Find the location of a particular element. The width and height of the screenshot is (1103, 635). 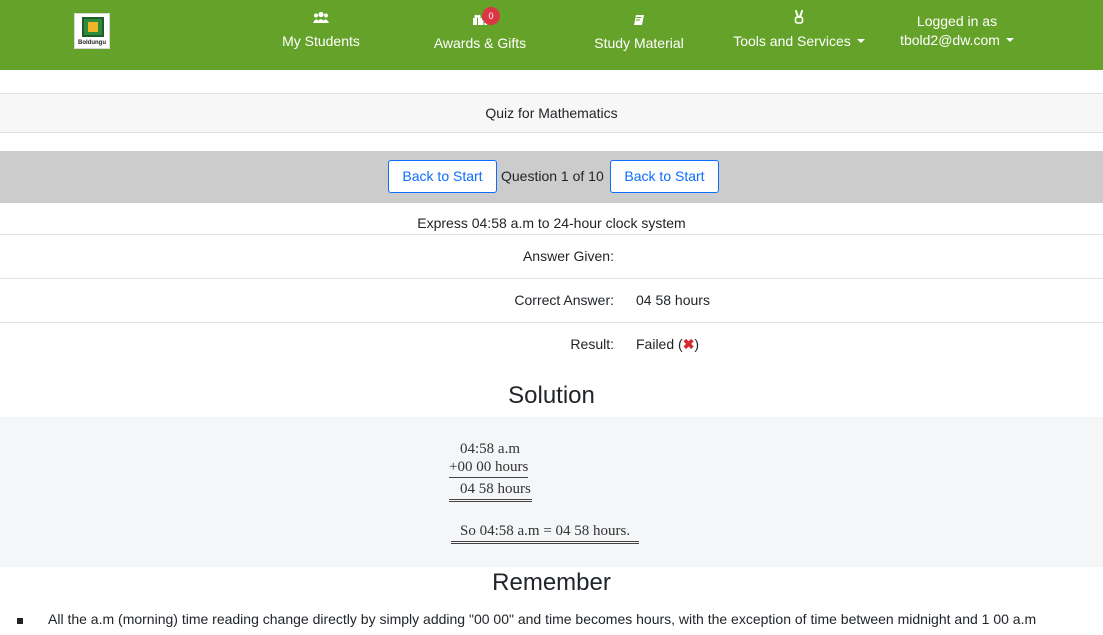

gifts-icon is located at coordinates (480, 22).